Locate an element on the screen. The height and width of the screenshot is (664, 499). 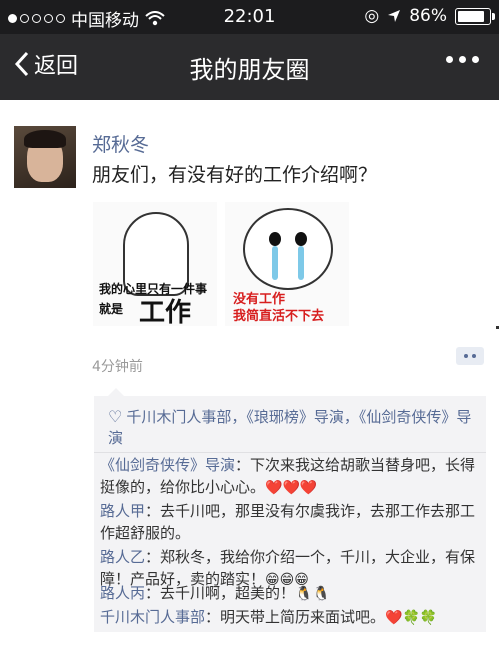
comment-text: ：去千川啊，超美的！ is located at coordinates (220, 593).